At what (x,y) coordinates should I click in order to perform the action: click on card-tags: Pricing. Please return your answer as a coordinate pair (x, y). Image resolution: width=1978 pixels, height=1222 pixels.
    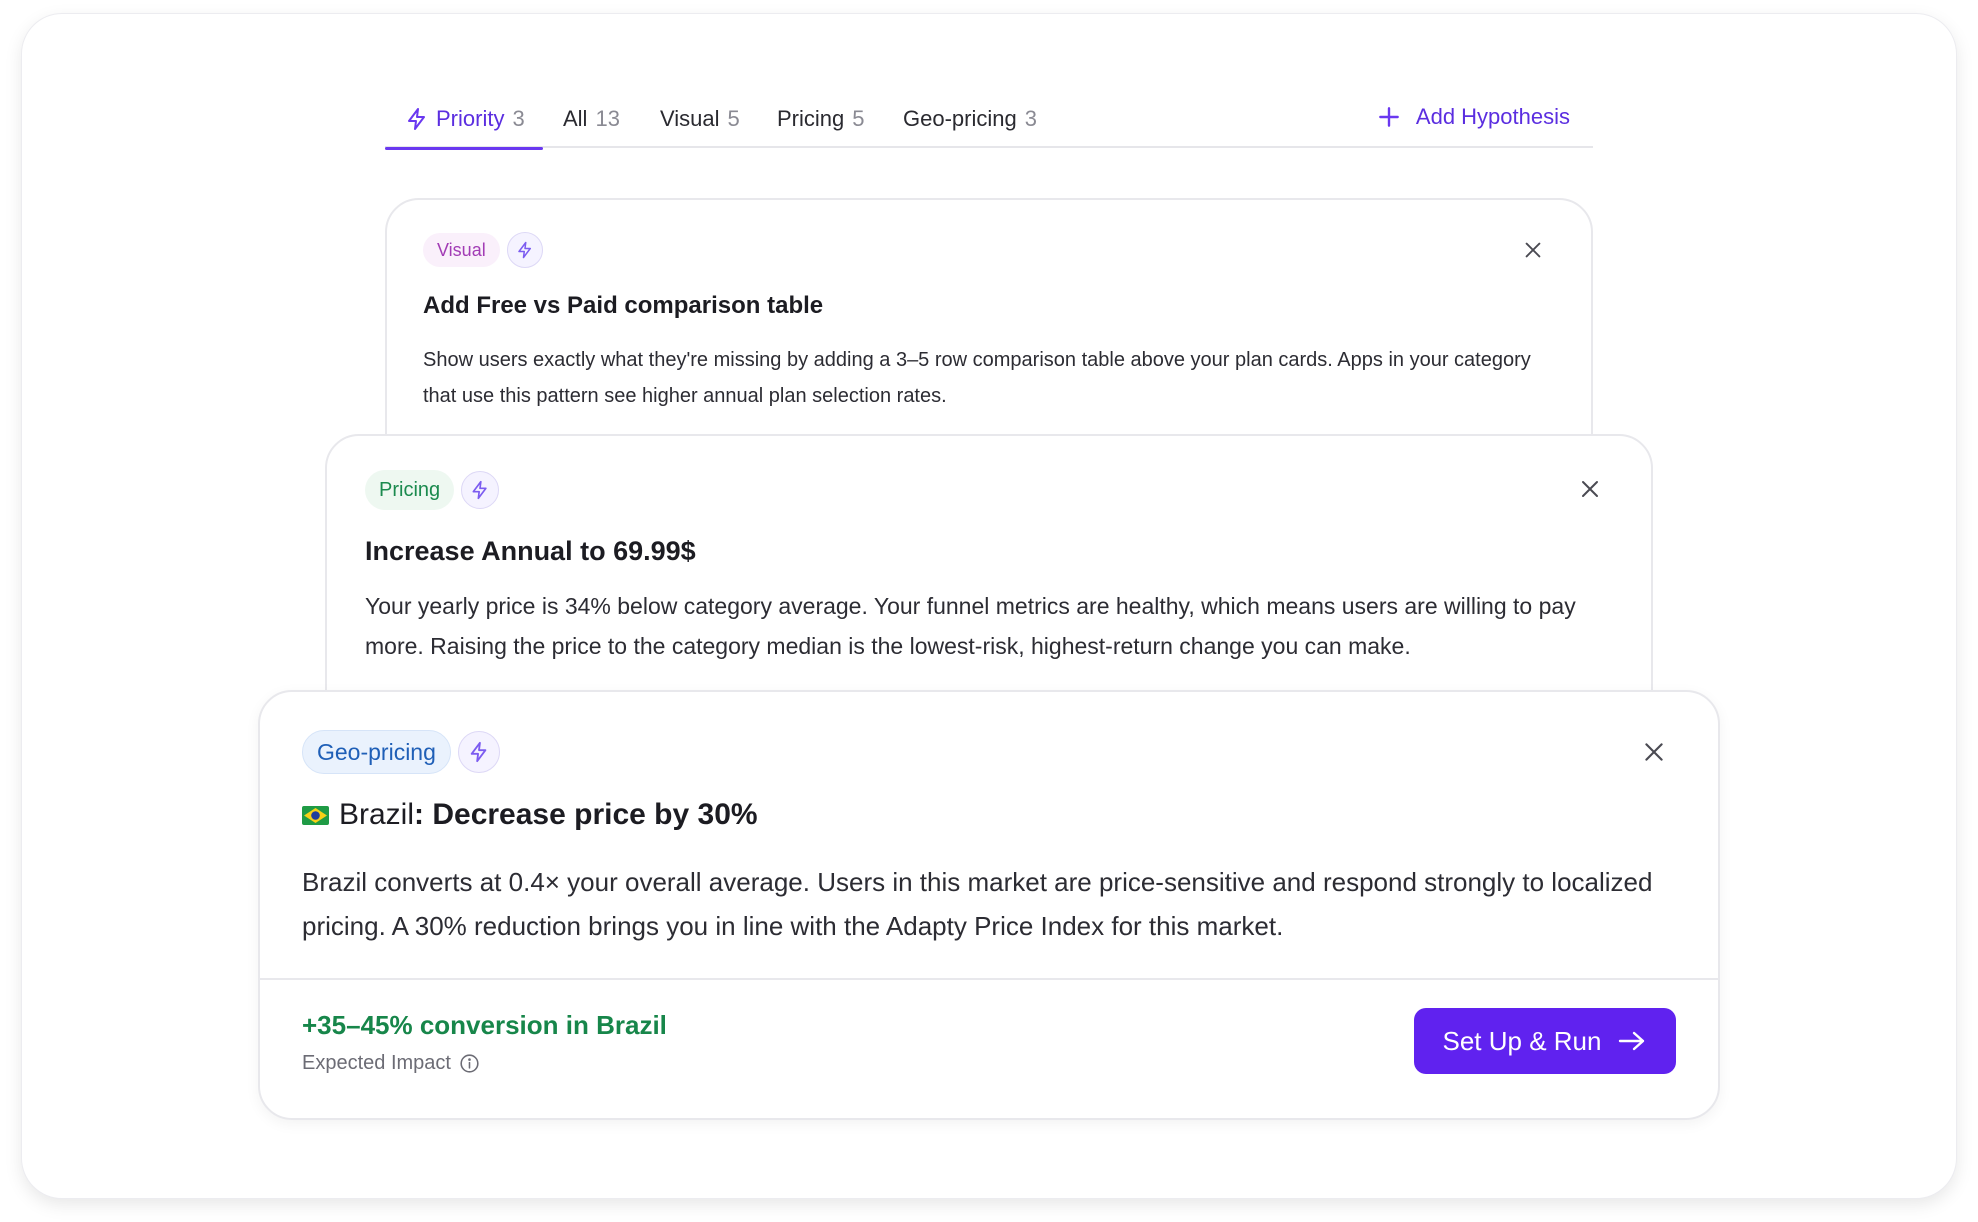
    Looking at the image, I should click on (432, 490).